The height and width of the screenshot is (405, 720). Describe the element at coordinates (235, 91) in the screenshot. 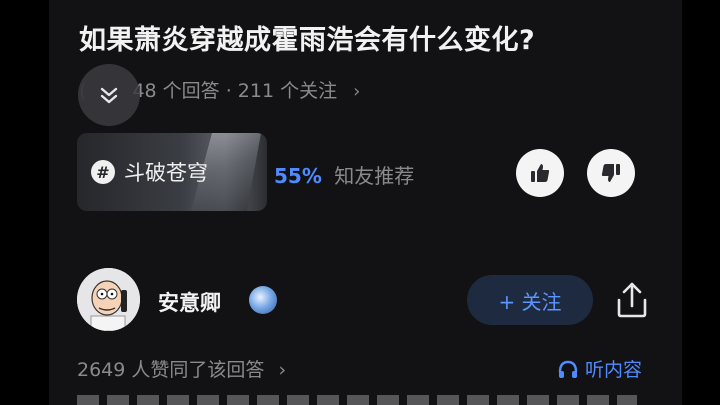

I see `meta-stats: 48 个回答 · 211 个关注` at that location.